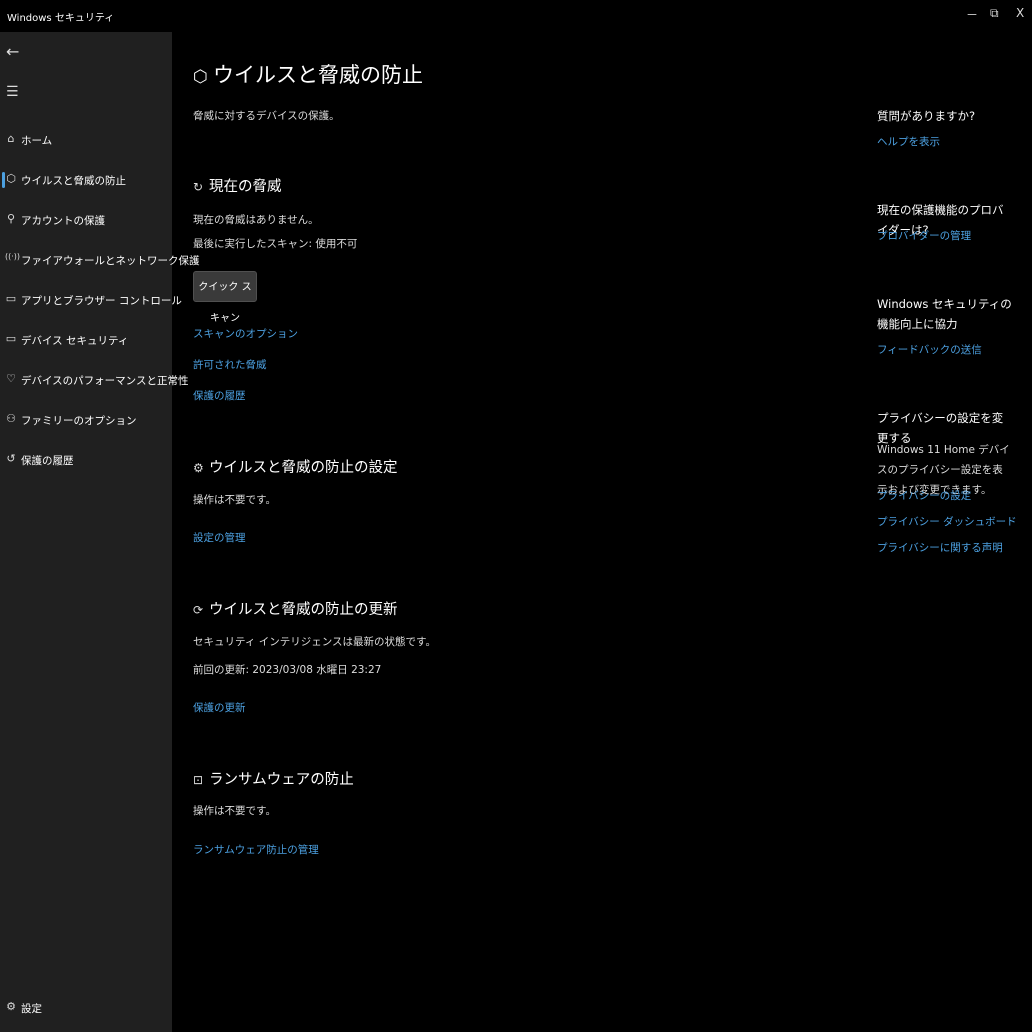  I want to click on section-title-text: 現在の脅威, so click(245, 187).